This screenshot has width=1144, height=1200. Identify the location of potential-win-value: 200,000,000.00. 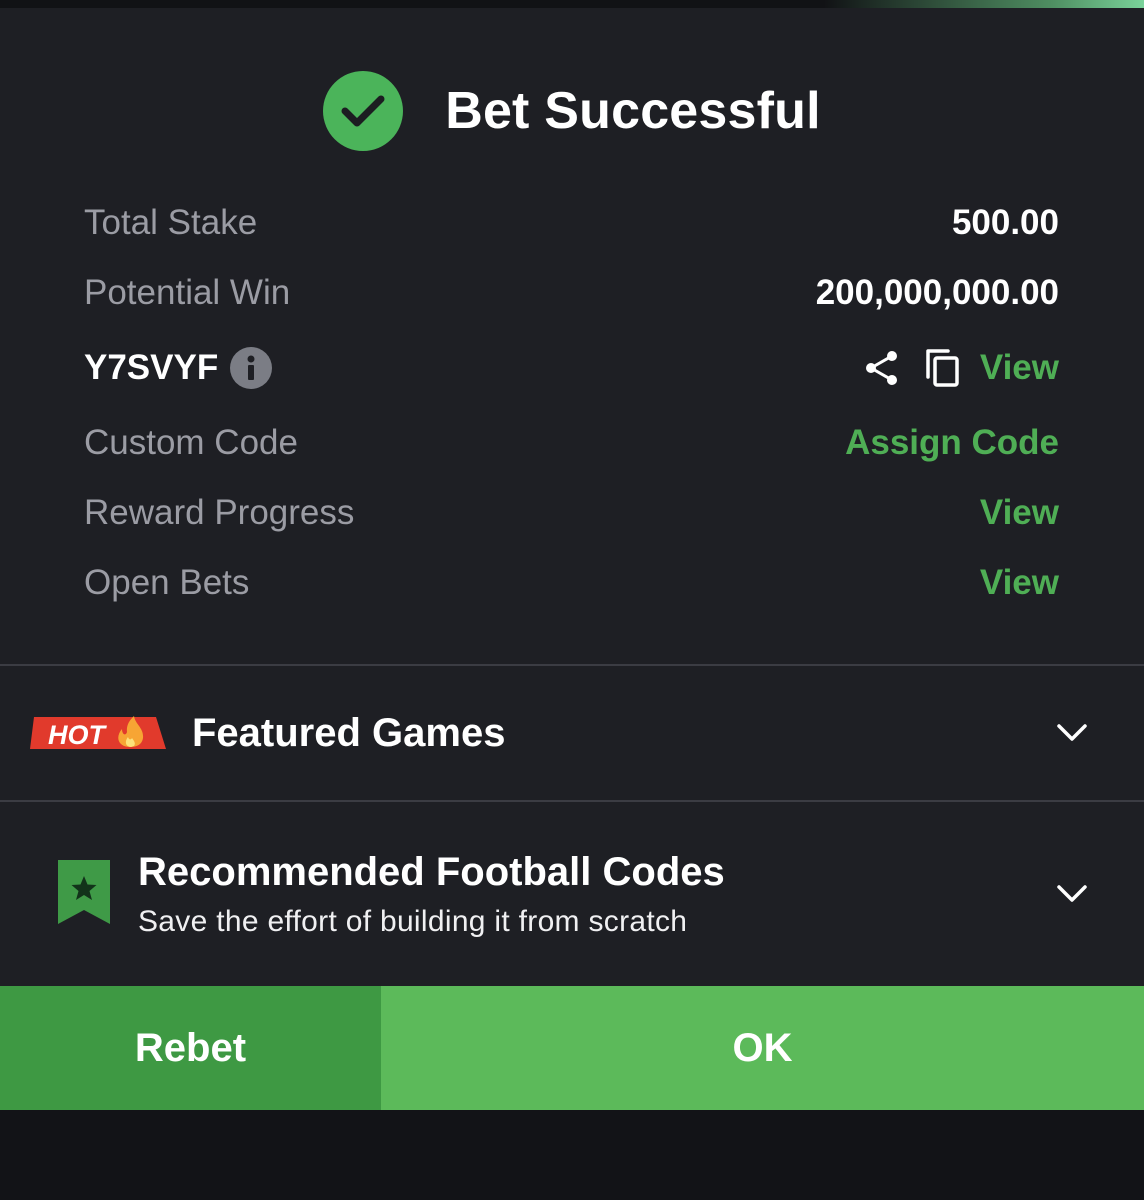
(937, 292).